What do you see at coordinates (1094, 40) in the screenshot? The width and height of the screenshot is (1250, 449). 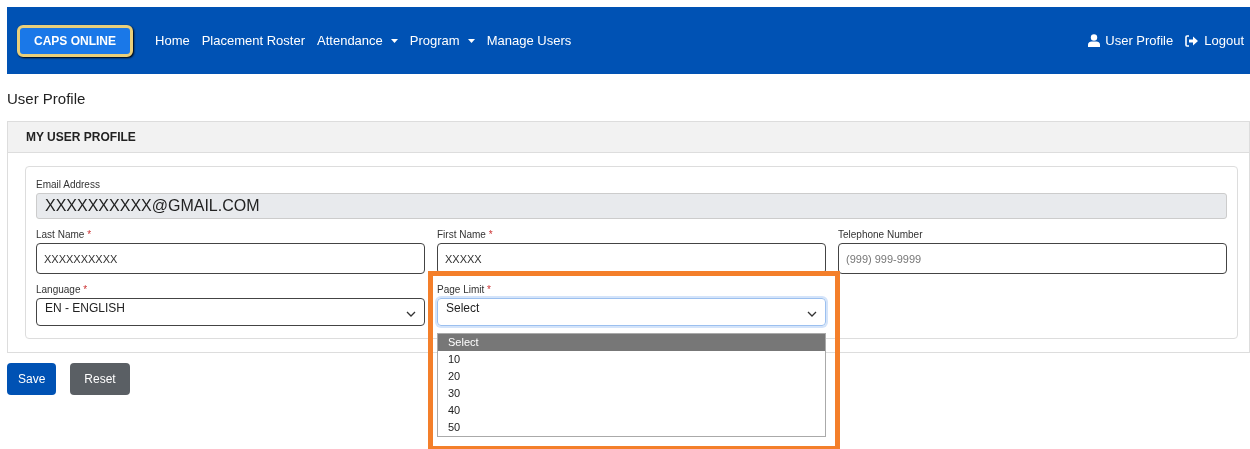 I see `user-icon` at bounding box center [1094, 40].